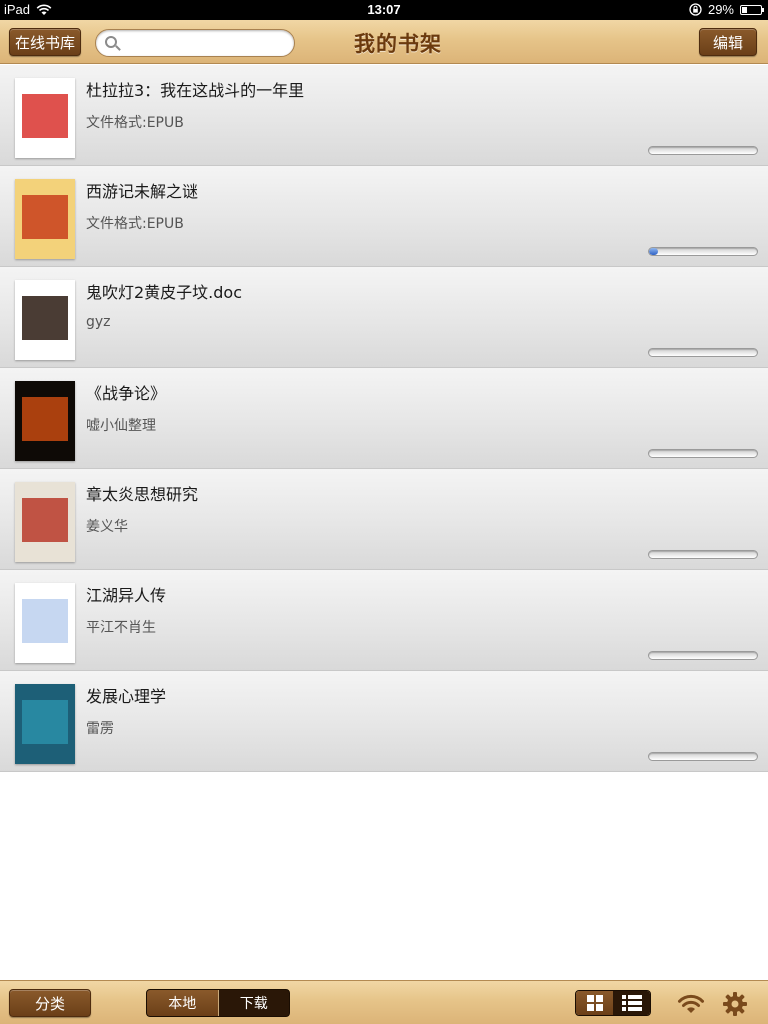 This screenshot has height=1024, width=768. What do you see at coordinates (142, 494) in the screenshot?
I see `book-title: 章太炎思想研究` at bounding box center [142, 494].